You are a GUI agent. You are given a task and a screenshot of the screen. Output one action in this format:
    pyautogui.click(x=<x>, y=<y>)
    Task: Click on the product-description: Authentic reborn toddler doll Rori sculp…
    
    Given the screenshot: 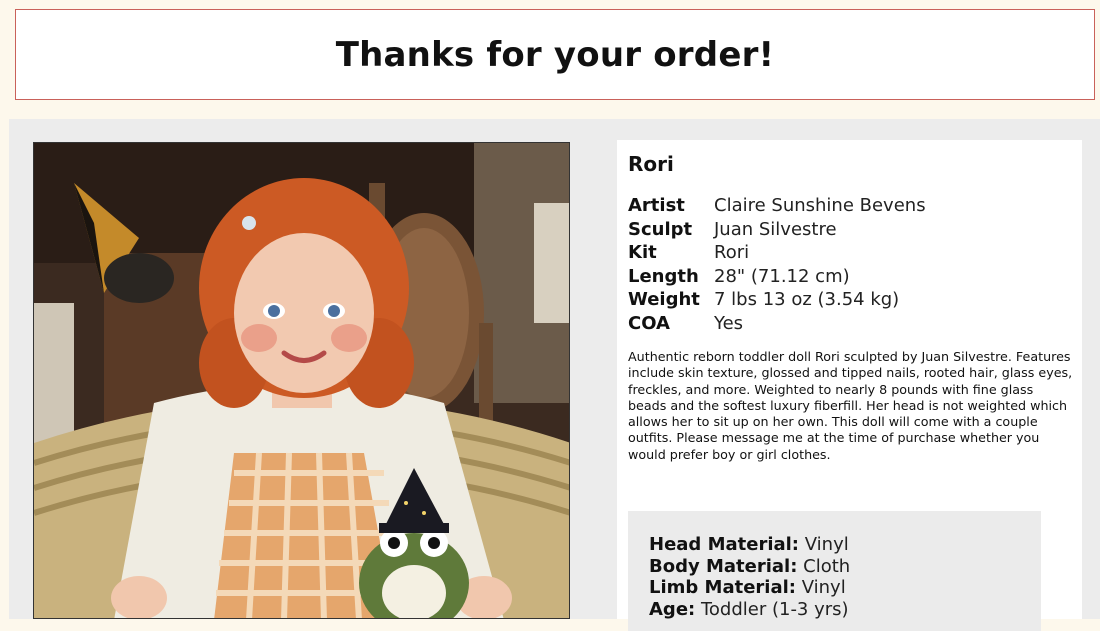 What is the action you would take?
    pyautogui.click(x=850, y=405)
    